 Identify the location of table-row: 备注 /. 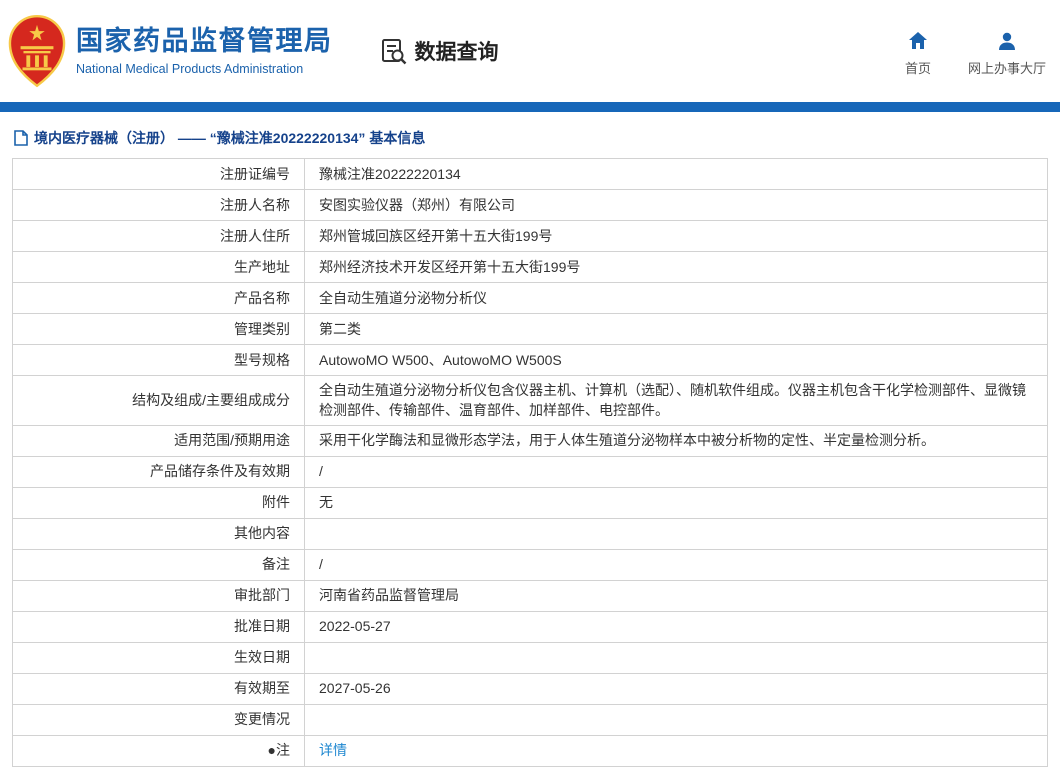
(530, 564).